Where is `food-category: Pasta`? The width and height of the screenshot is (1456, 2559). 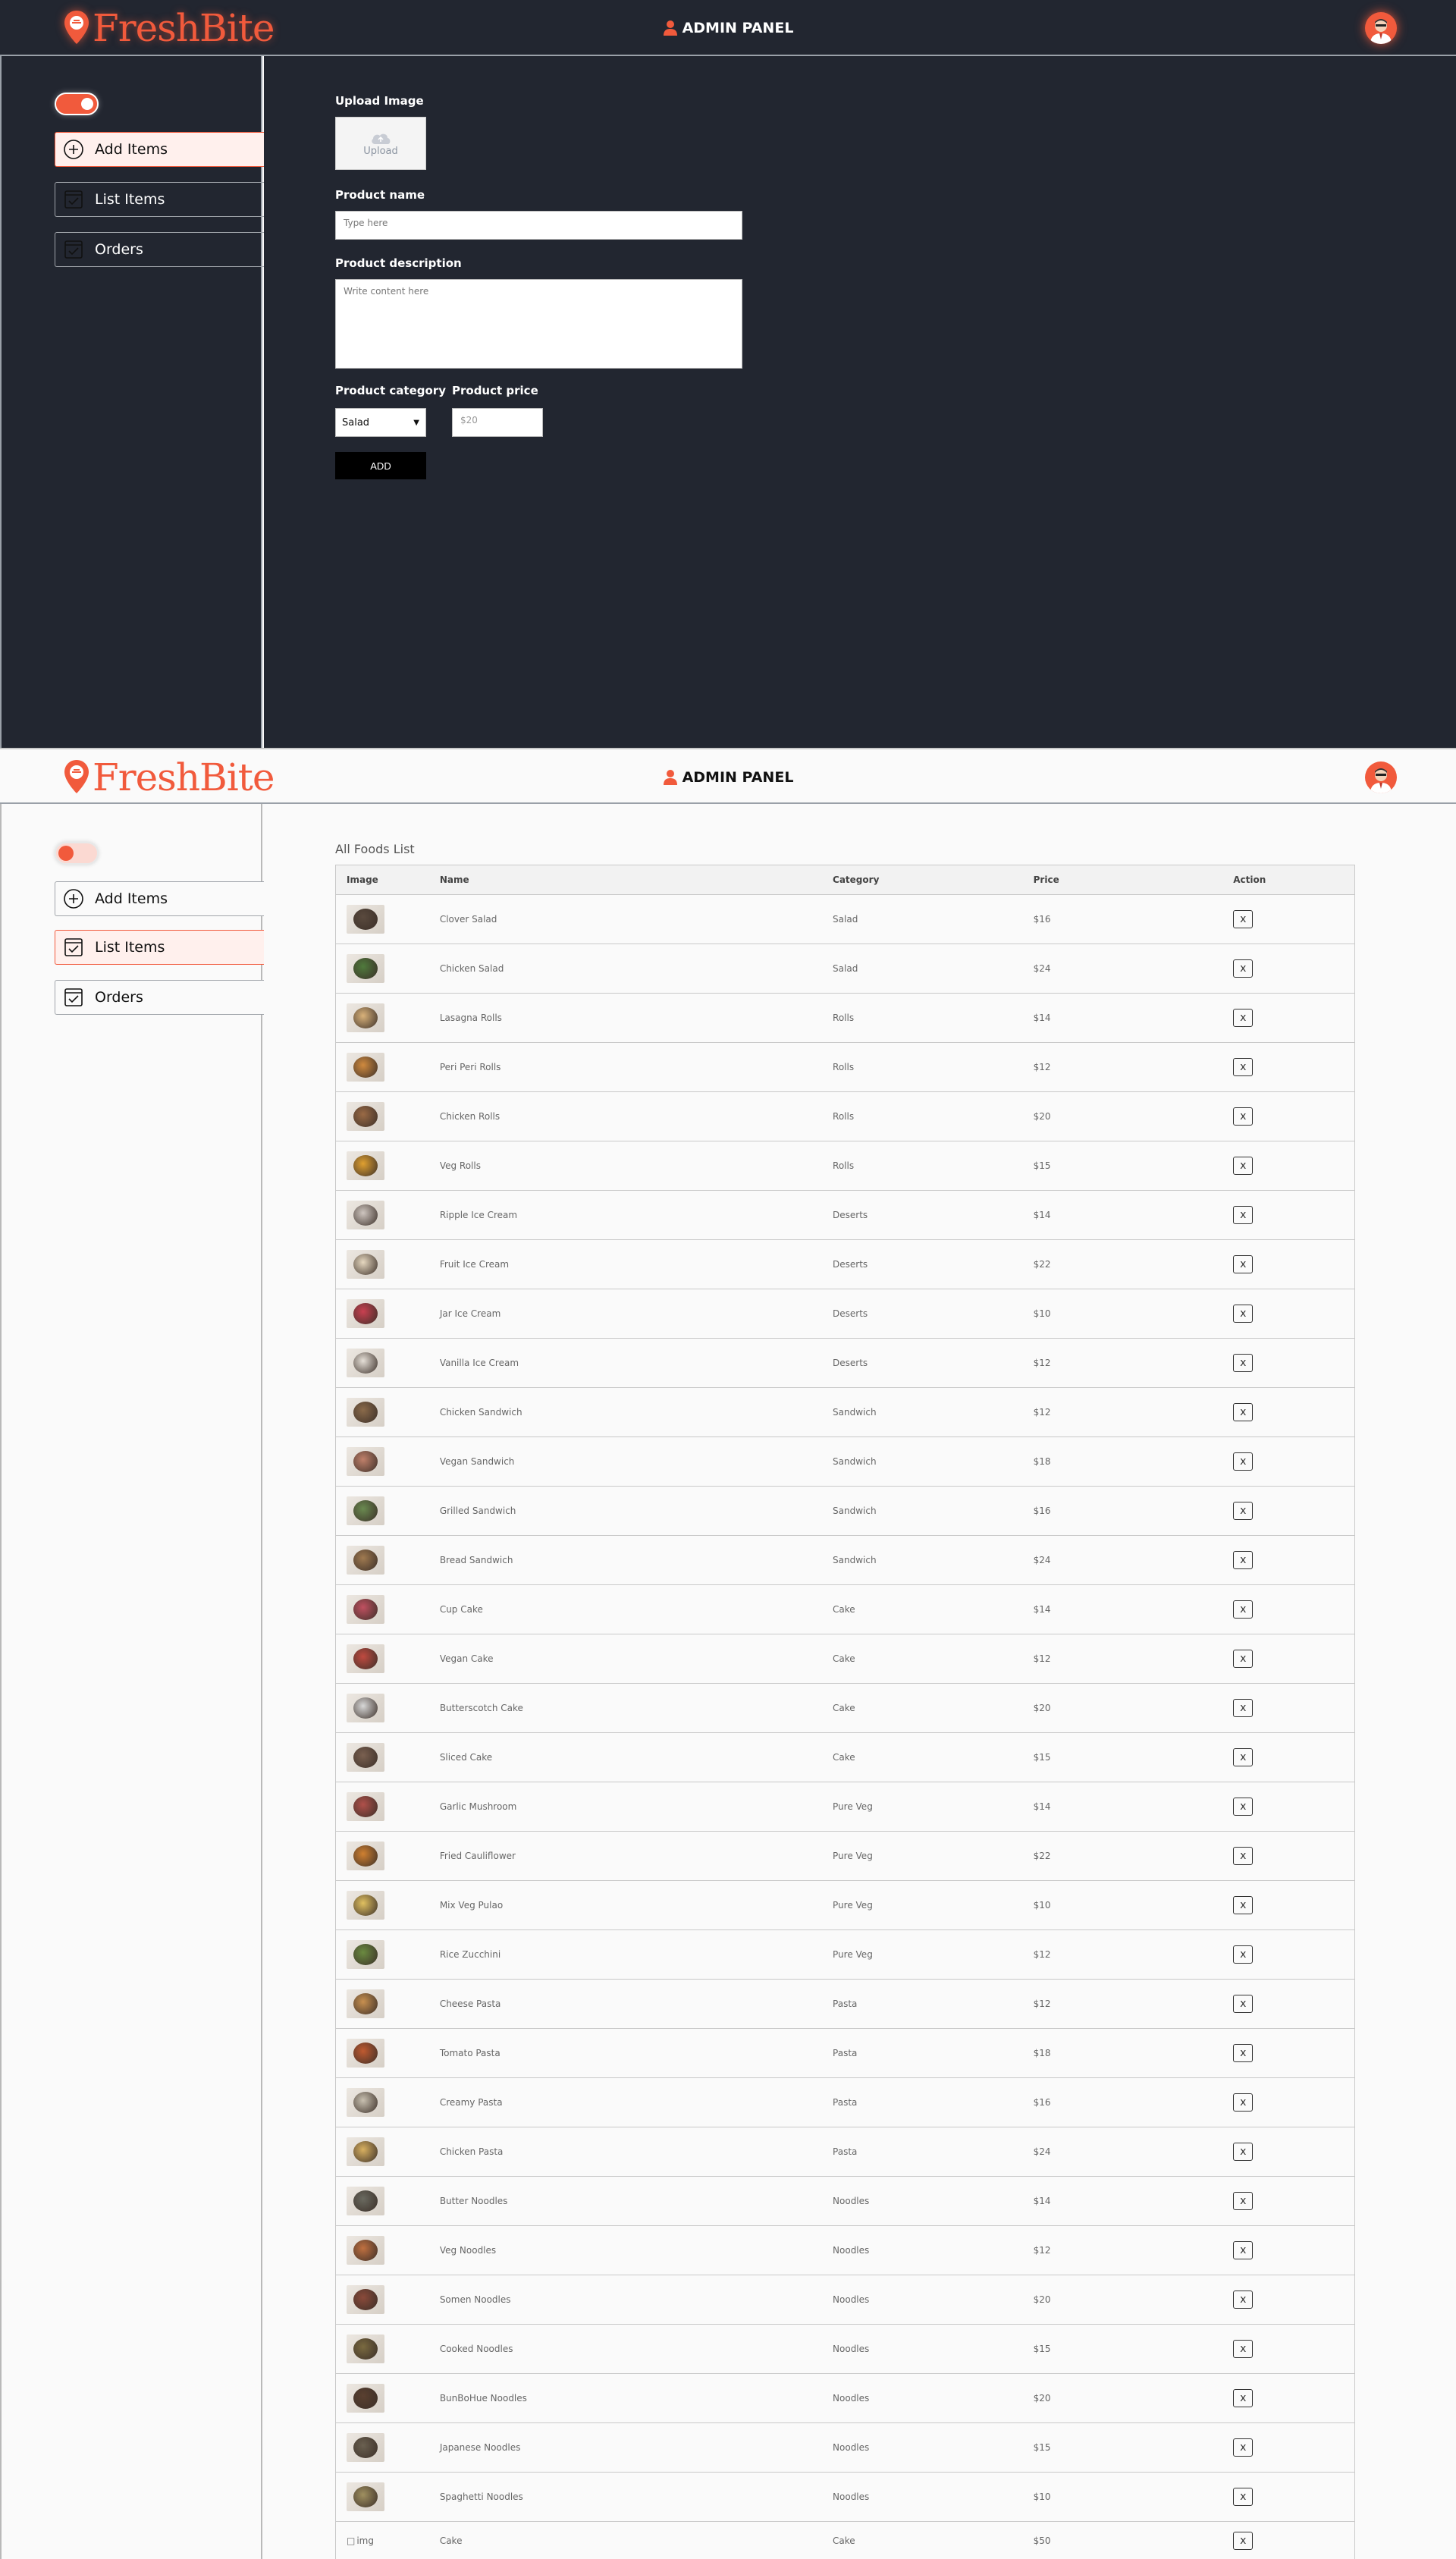 food-category: Pasta is located at coordinates (845, 2102).